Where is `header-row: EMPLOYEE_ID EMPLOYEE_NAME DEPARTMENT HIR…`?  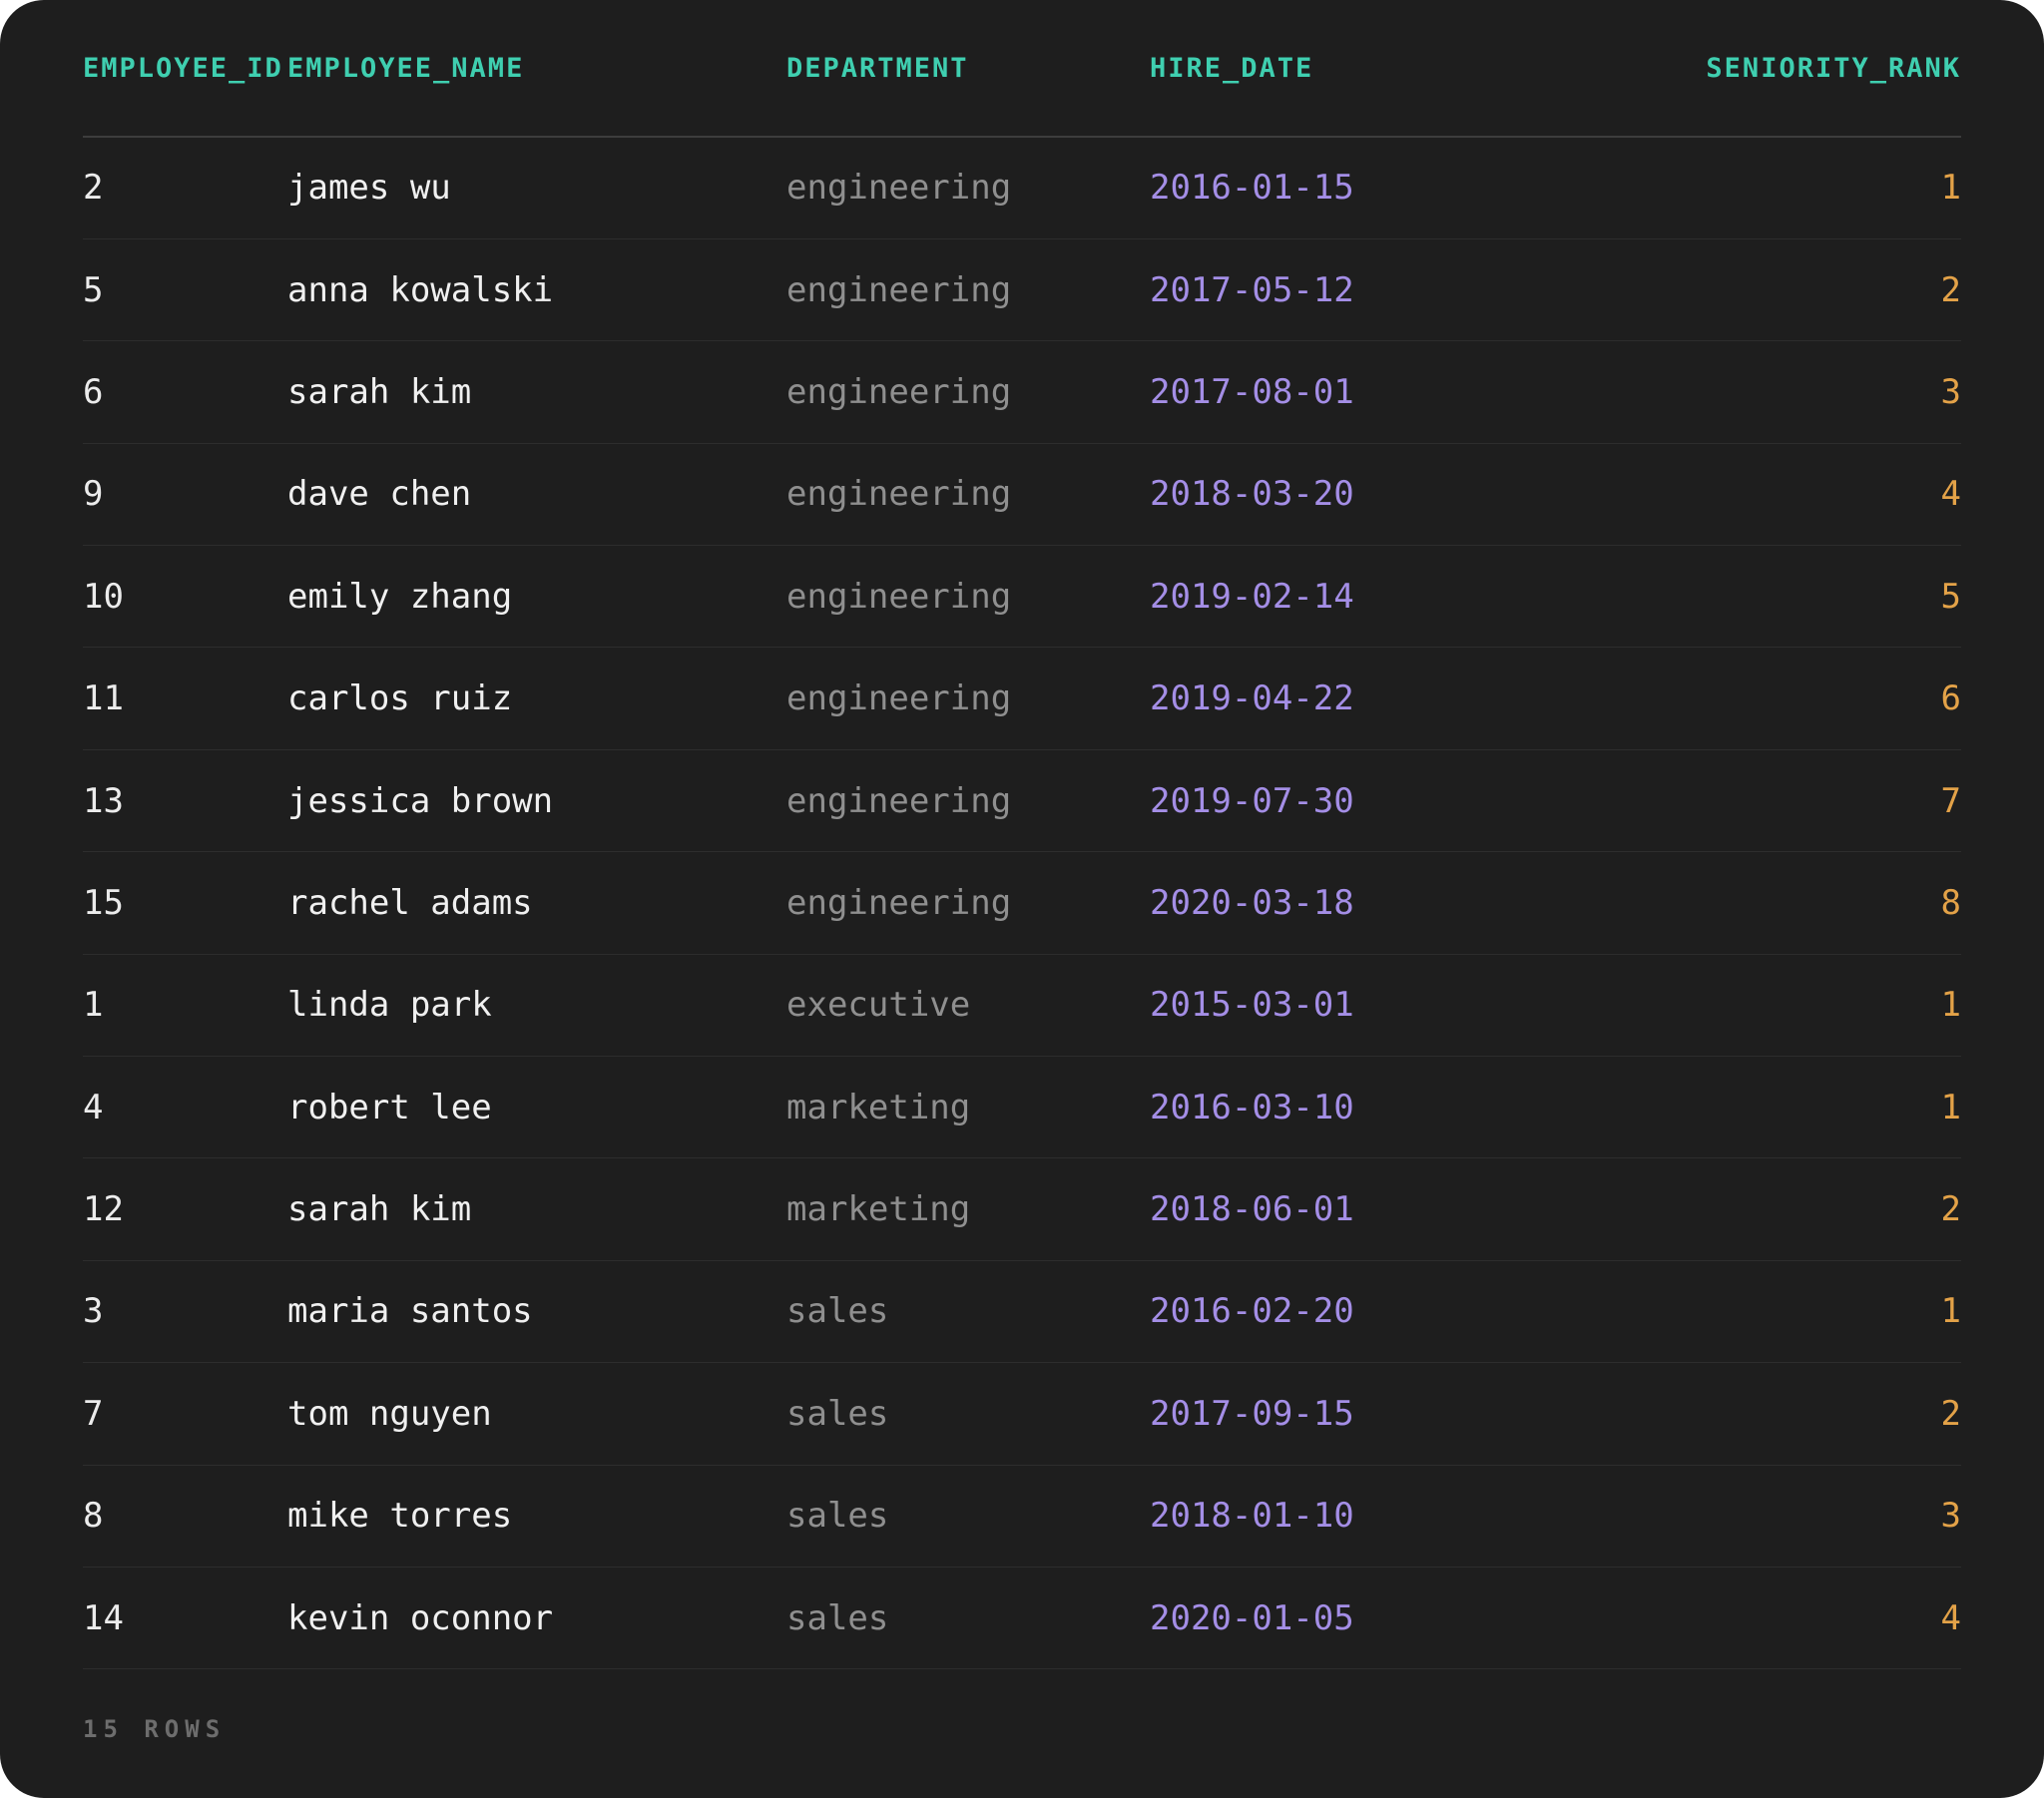 header-row: EMPLOYEE_ID EMPLOYEE_NAME DEPARTMENT HIR… is located at coordinates (1022, 69).